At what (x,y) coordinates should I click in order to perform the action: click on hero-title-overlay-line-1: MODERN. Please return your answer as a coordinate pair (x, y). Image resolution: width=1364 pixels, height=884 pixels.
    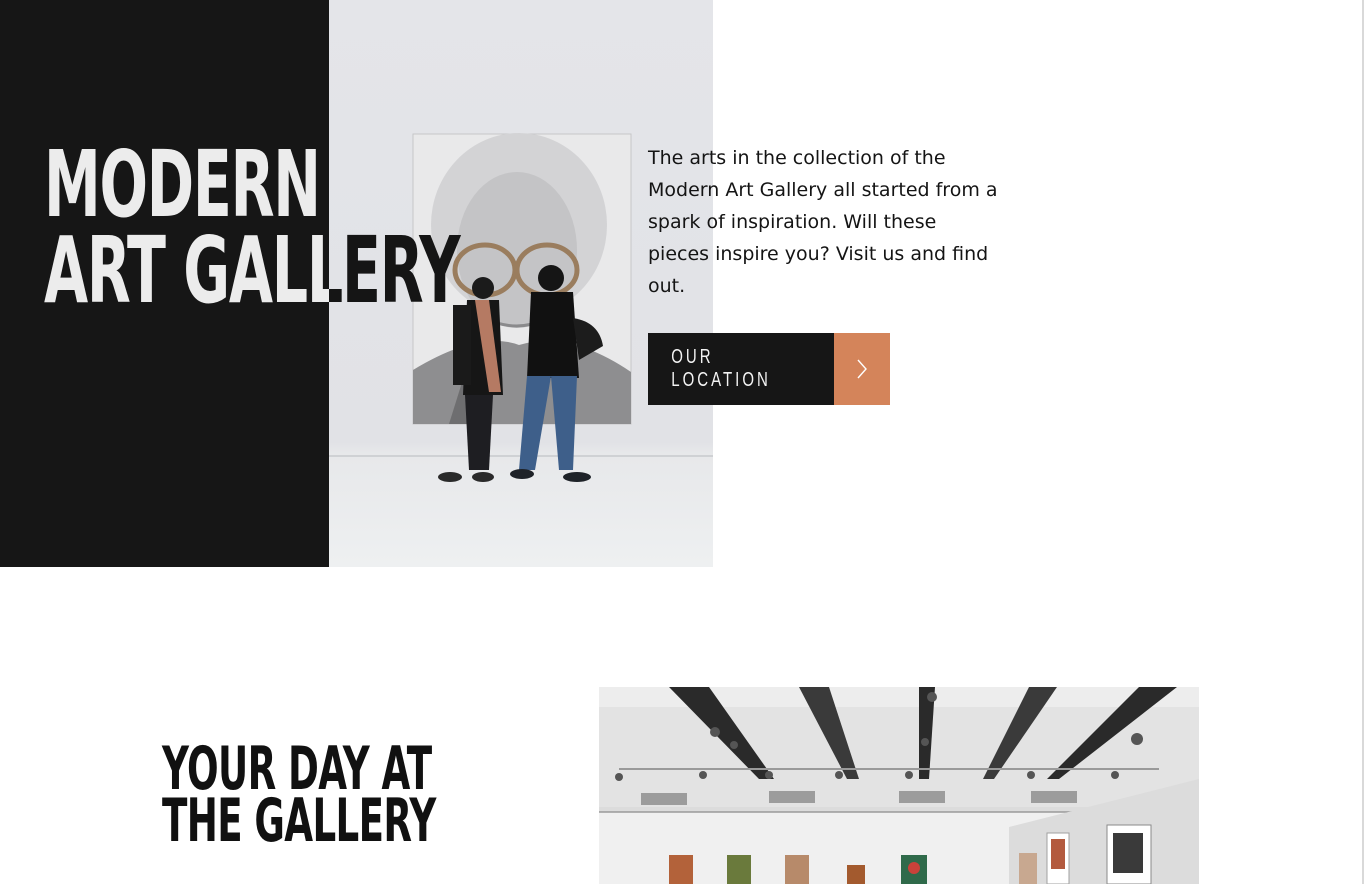
    Looking at the image, I should click on (394, 185).